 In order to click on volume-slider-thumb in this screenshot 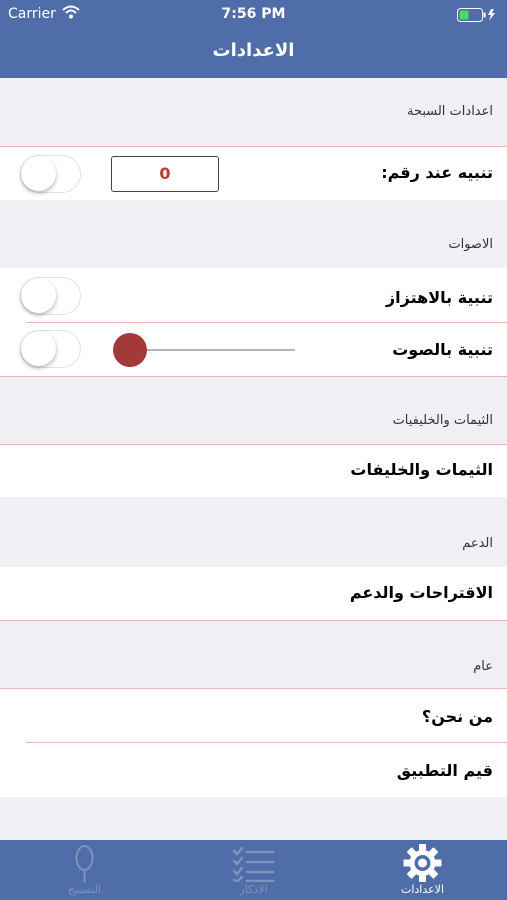, I will do `click(130, 350)`.